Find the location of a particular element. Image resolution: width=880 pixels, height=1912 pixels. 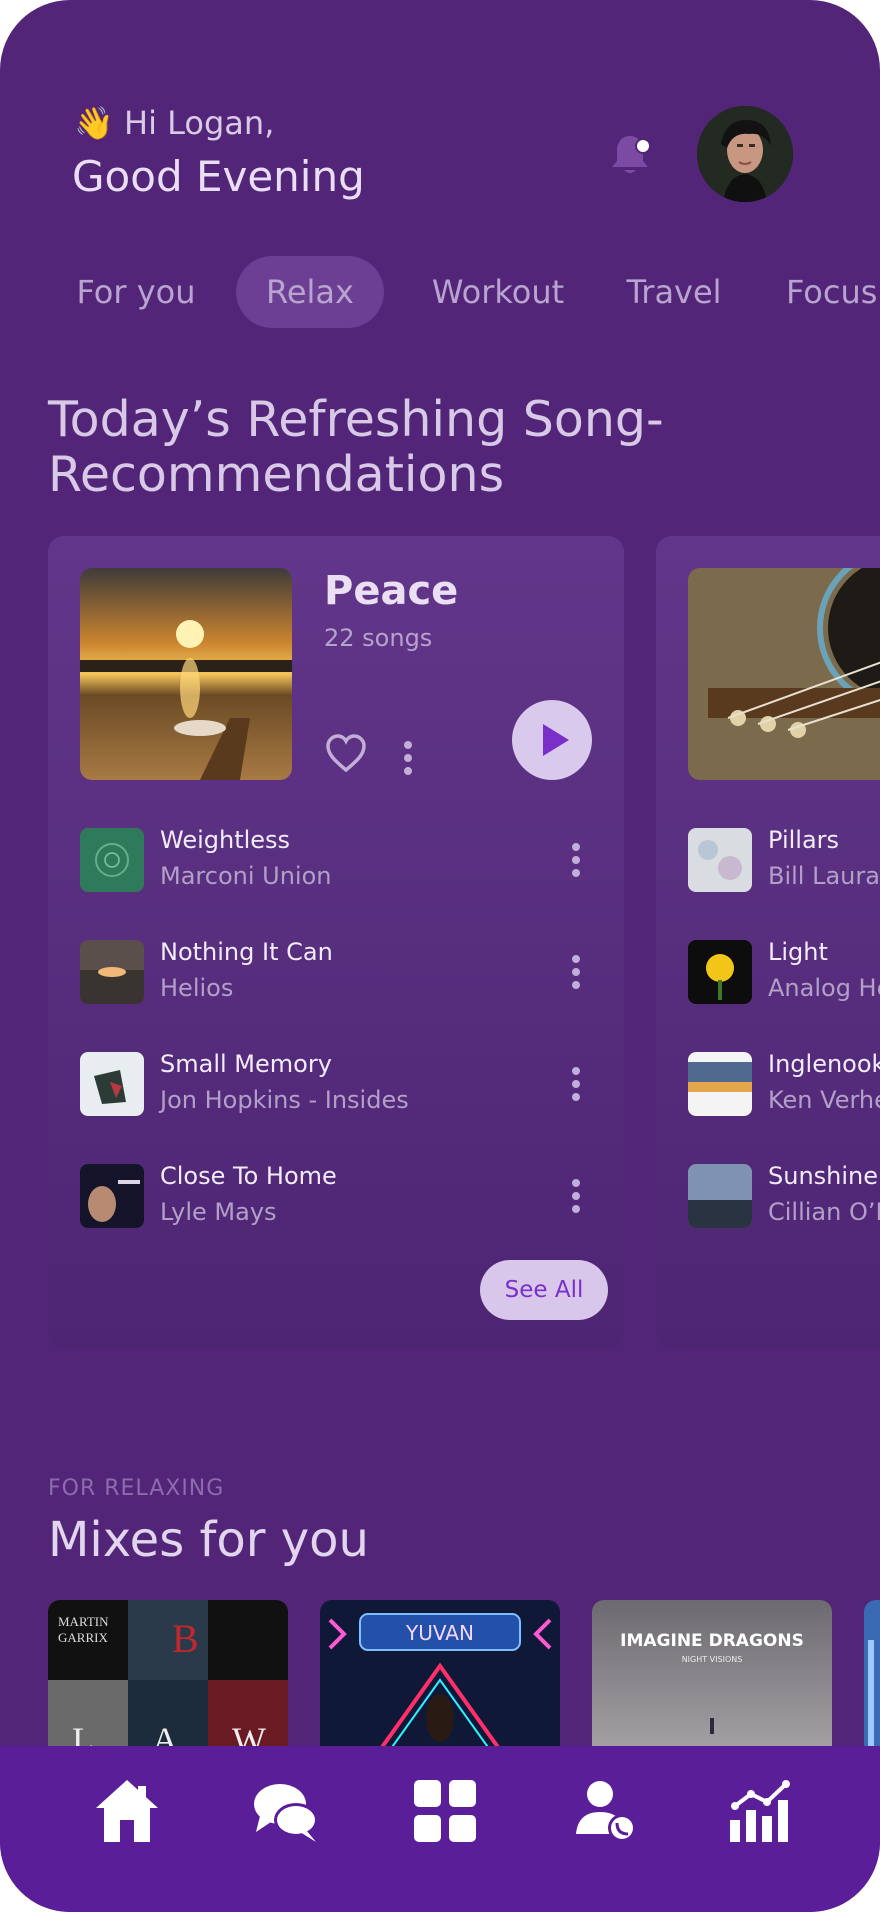

heart-icon is located at coordinates (346, 753).